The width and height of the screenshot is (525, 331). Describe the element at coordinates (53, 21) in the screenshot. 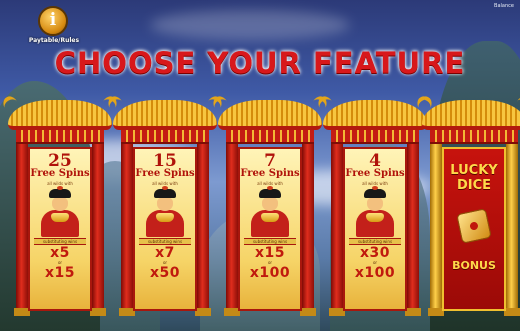

I see `info-button: i` at that location.